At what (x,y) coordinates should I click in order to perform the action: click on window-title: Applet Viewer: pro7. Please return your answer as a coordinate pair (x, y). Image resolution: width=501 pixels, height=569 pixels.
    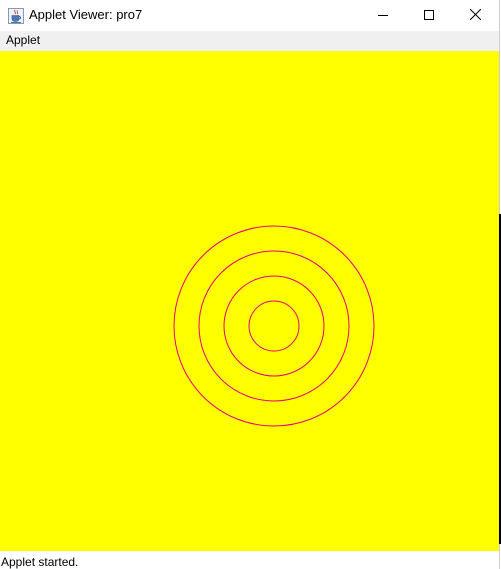
    Looking at the image, I should click on (86, 14).